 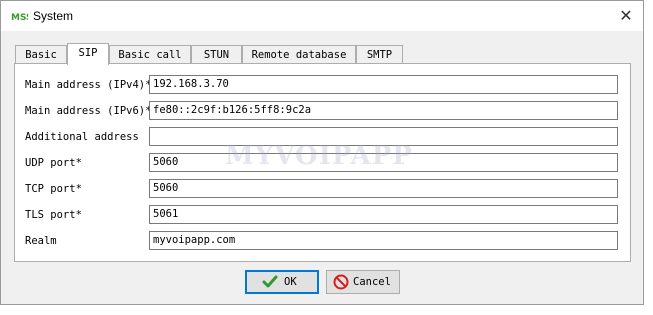 What do you see at coordinates (322, 16) in the screenshot?
I see `title-bar: MSS System ✕` at bounding box center [322, 16].